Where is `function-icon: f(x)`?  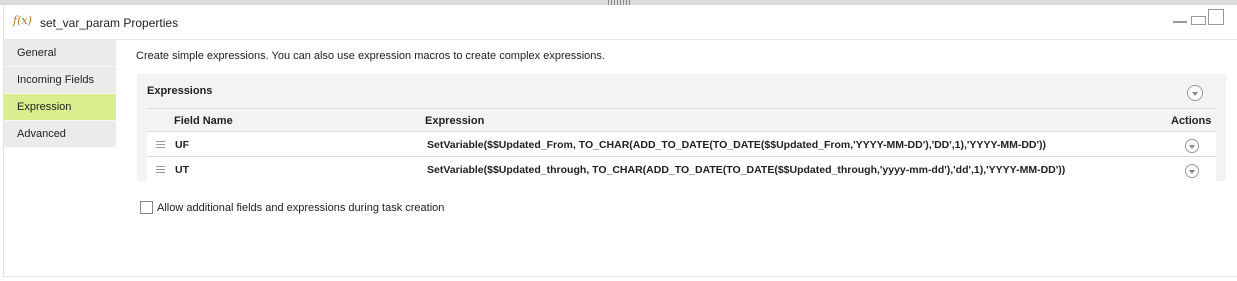
function-icon: f(x) is located at coordinates (22, 20).